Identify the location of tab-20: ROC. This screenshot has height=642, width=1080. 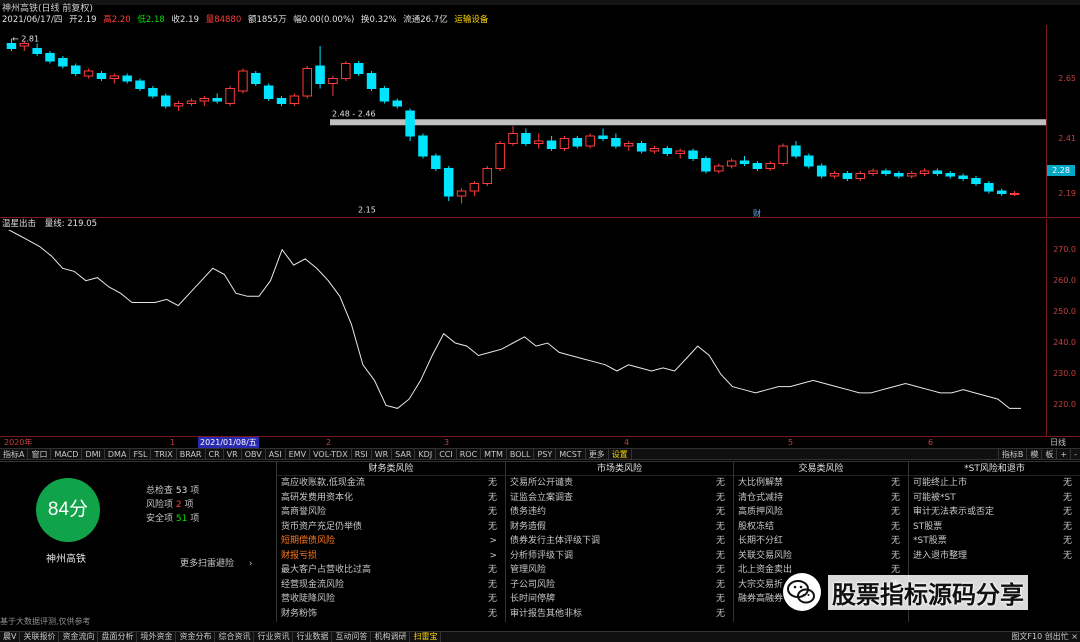
(469, 454).